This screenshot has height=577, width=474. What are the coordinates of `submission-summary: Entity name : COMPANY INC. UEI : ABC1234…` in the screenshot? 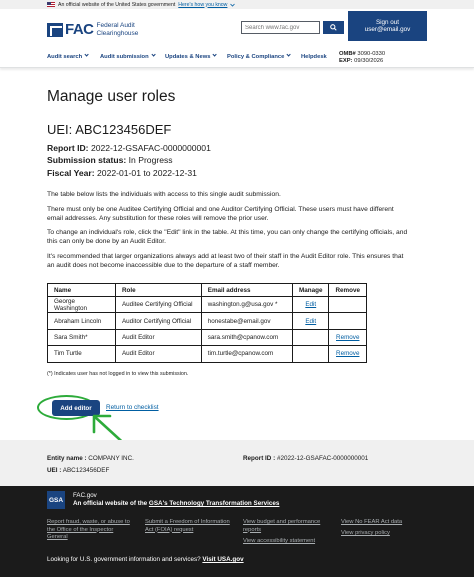 It's located at (237, 463).